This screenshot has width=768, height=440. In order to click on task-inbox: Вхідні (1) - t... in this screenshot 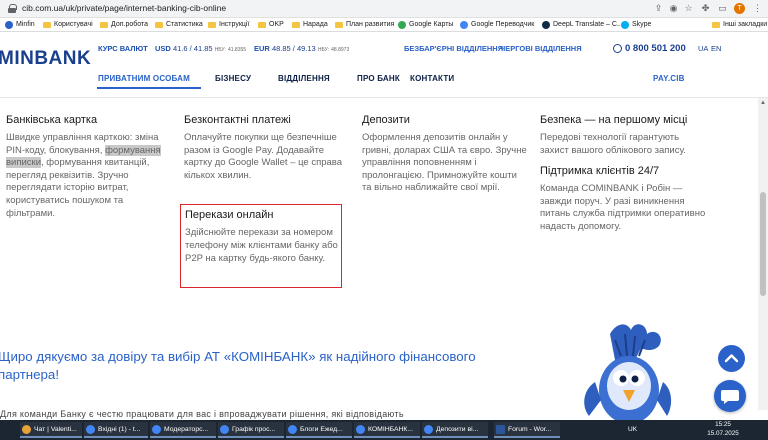, I will do `click(116, 430)`.